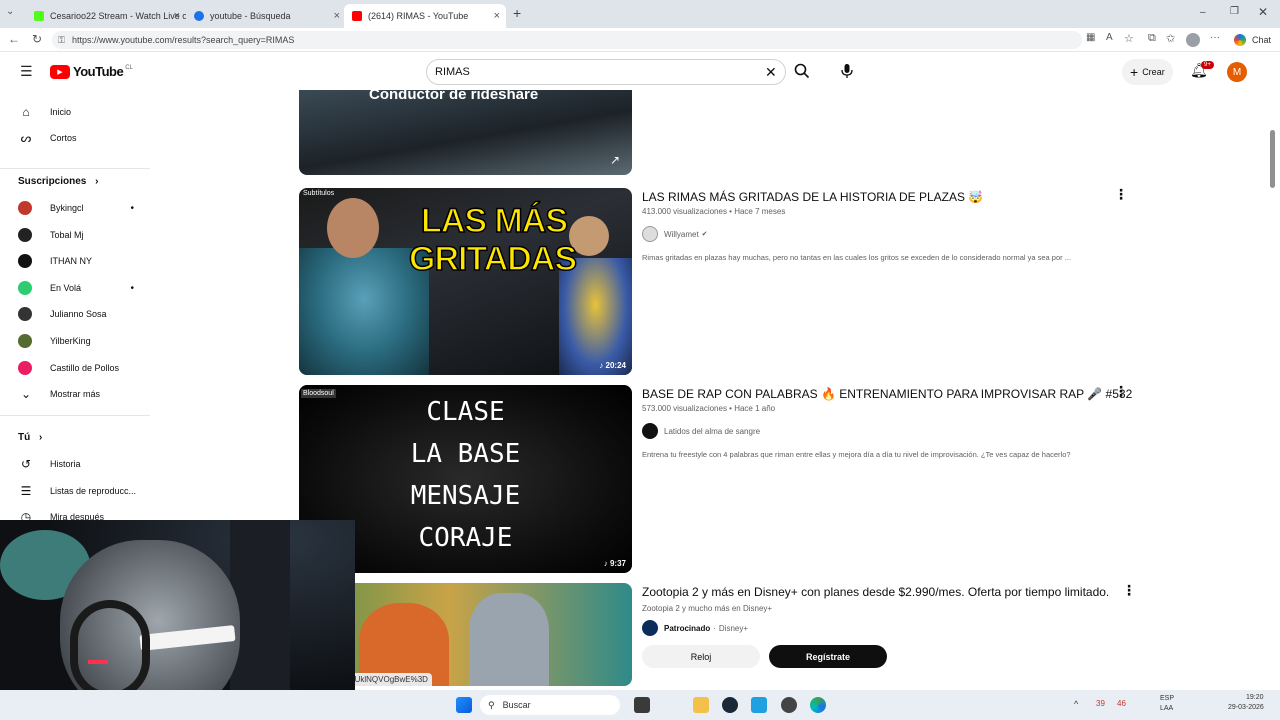  Describe the element at coordinates (1076, 704) in the screenshot. I see `tray-chevron-icon: ^` at that location.